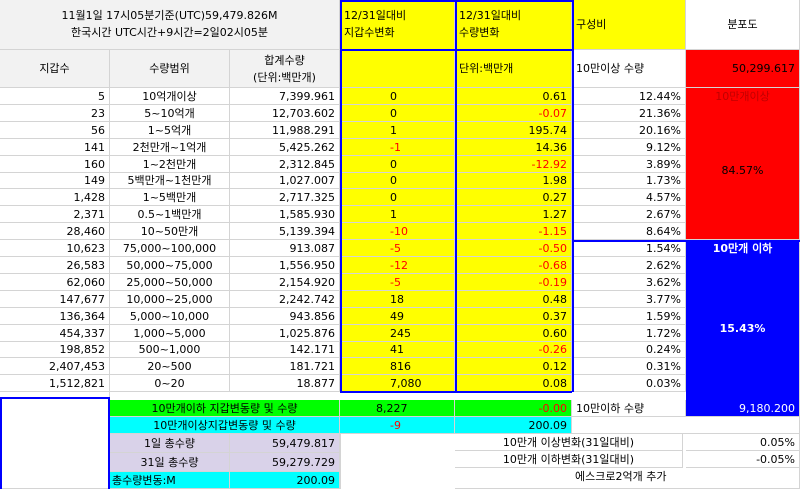 This screenshot has width=800, height=489. What do you see at coordinates (397, 333) in the screenshot?
I see `wallet-change-cell: 245` at bounding box center [397, 333].